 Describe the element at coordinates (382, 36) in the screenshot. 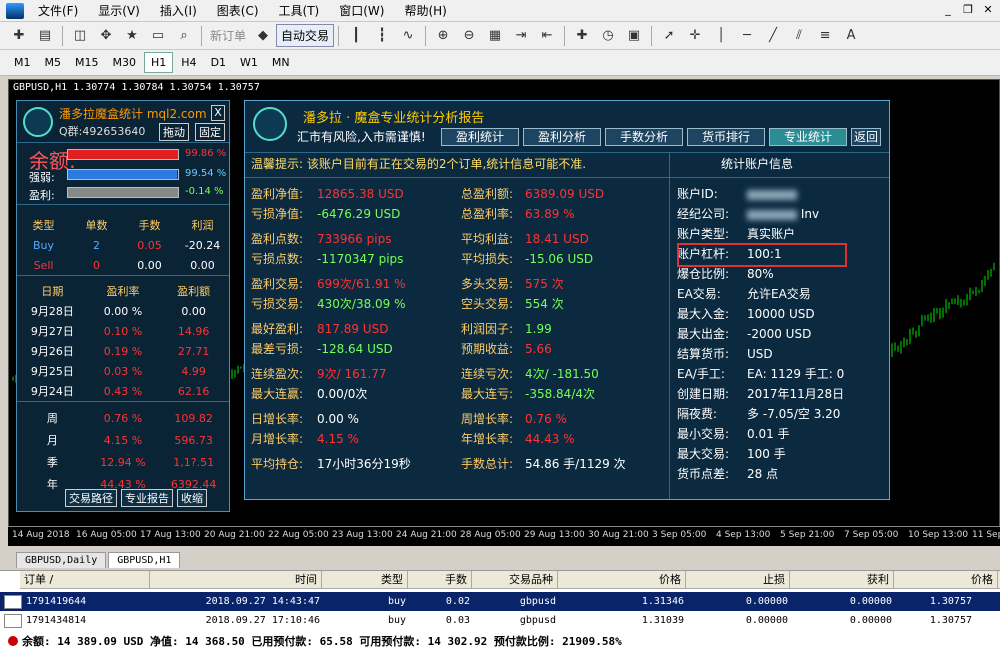

I see `candlestick-icon: ┇` at that location.